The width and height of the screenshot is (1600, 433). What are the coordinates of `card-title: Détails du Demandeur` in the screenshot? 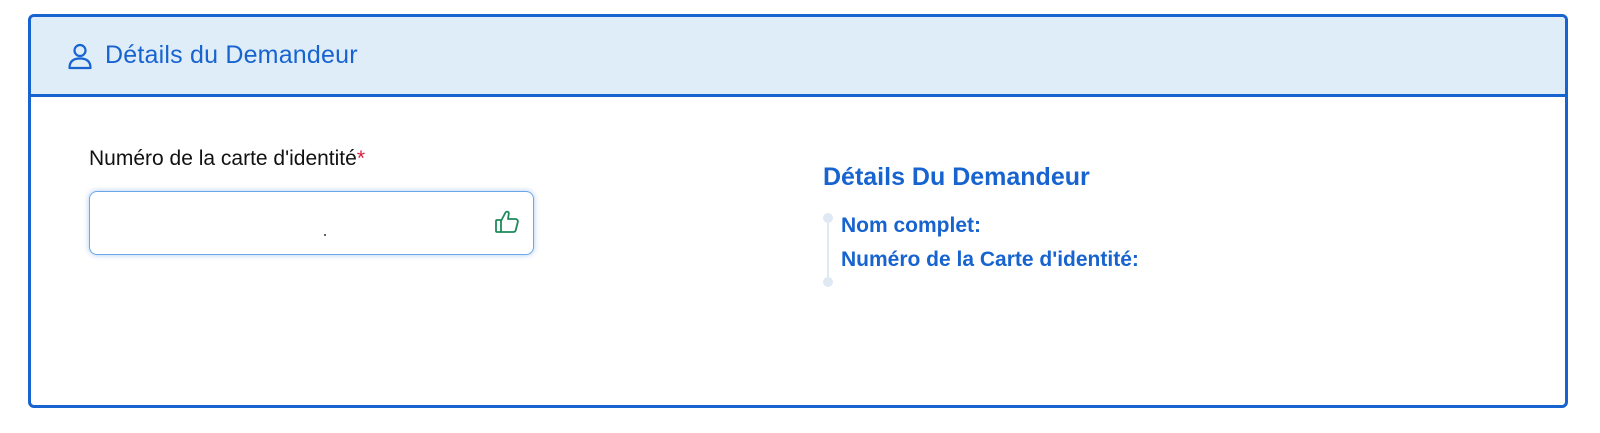 It's located at (231, 55).